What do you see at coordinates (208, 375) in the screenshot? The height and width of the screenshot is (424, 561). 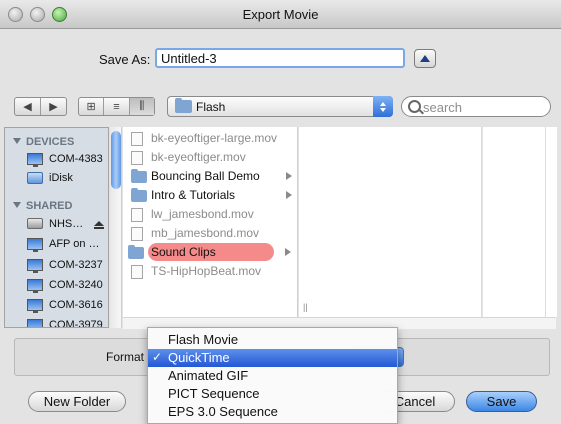 I see `menu-item-label: Animated GIF` at bounding box center [208, 375].